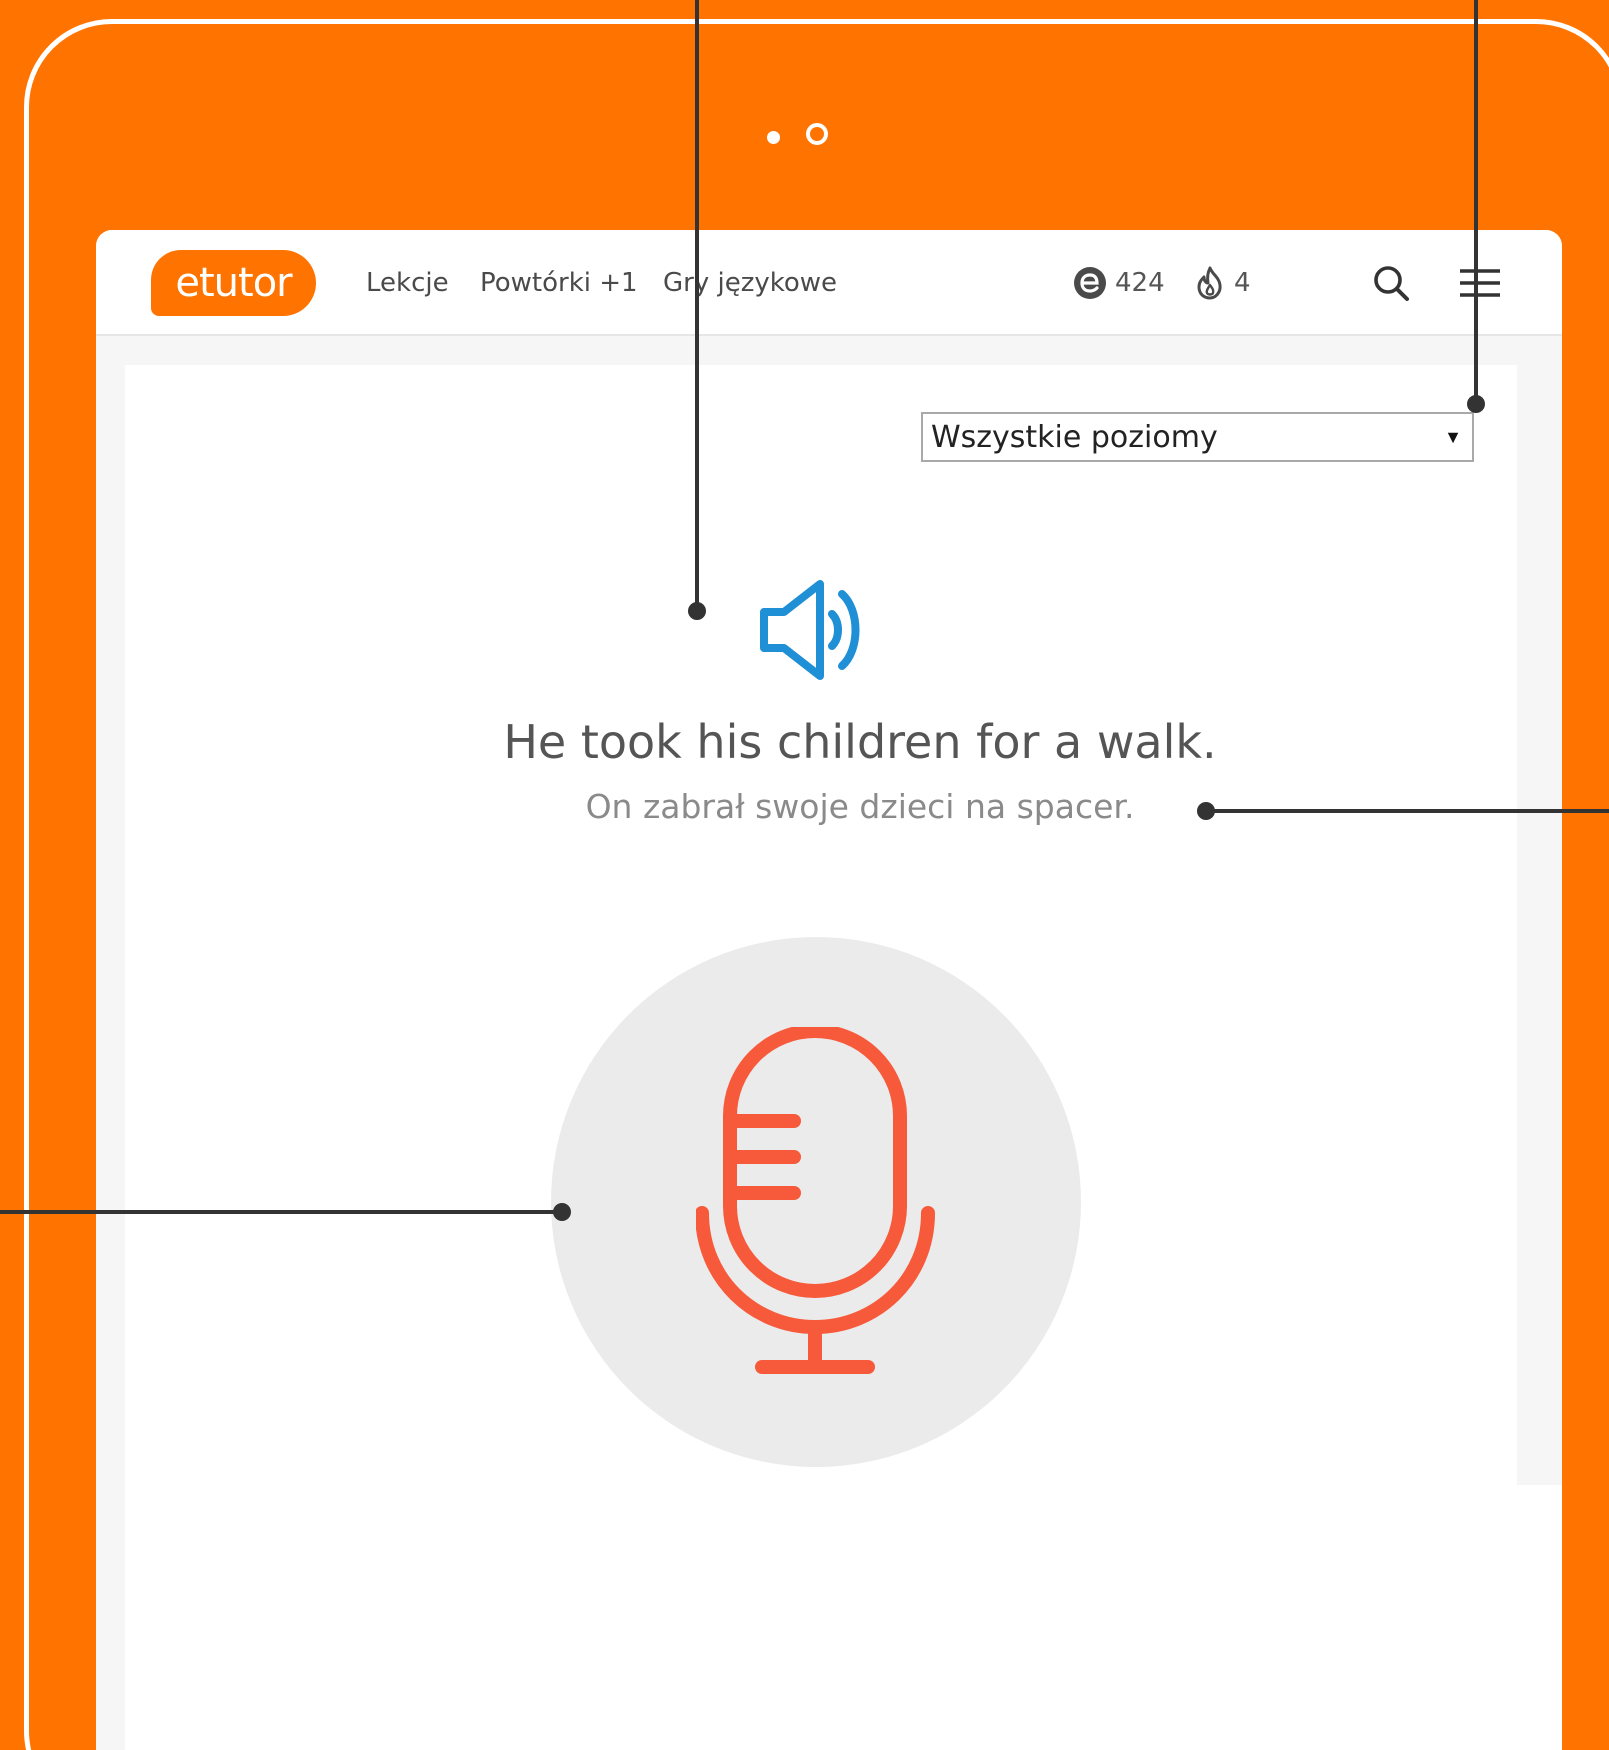 This screenshot has height=1750, width=1609. I want to click on streak-counter: 4, so click(1222, 283).